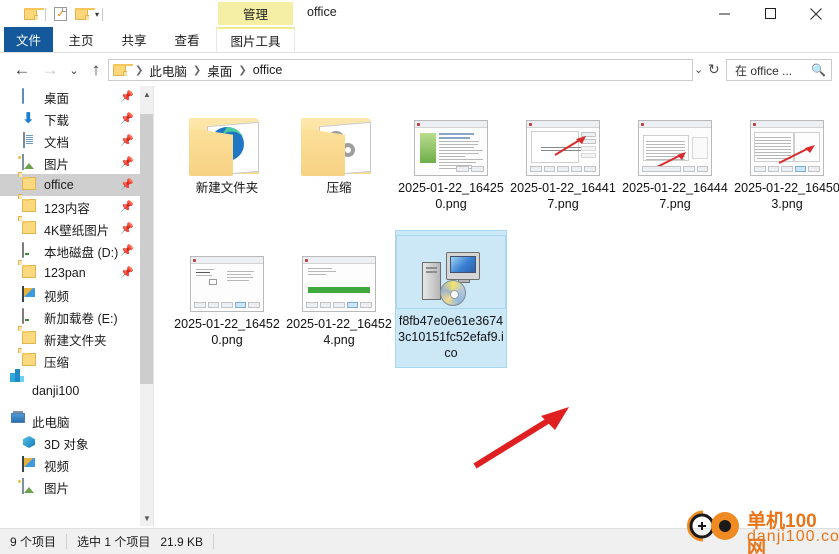 The width and height of the screenshot is (839, 554). What do you see at coordinates (147, 249) in the screenshot?
I see `scrollbar-thumb` at bounding box center [147, 249].